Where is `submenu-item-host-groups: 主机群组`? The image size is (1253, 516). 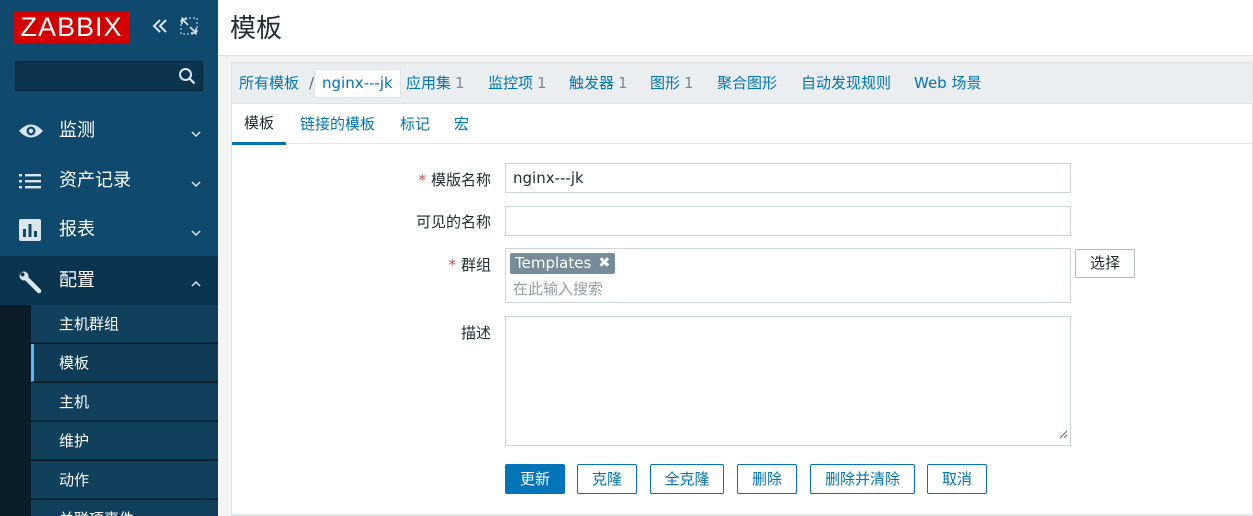 submenu-item-host-groups: 主机群组 is located at coordinates (124, 324).